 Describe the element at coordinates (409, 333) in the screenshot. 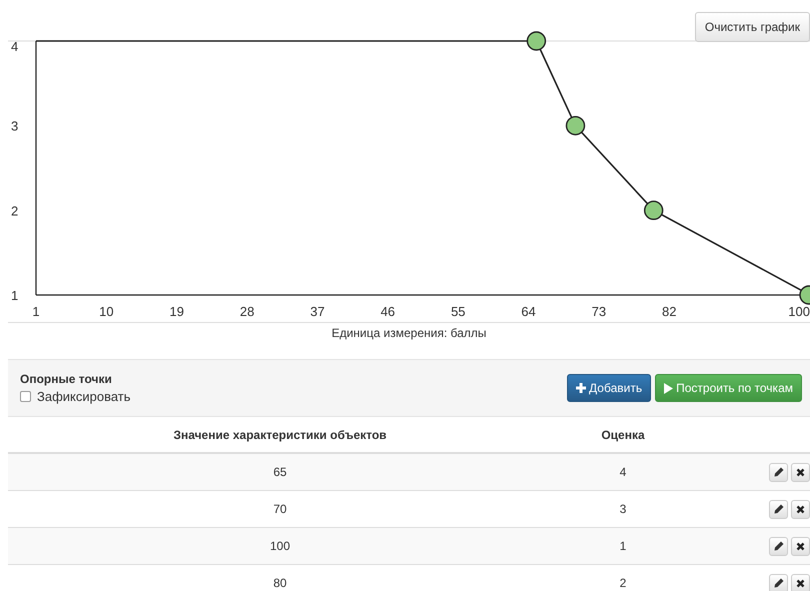

I see `x-axis-title: Единица измерения: баллы` at that location.